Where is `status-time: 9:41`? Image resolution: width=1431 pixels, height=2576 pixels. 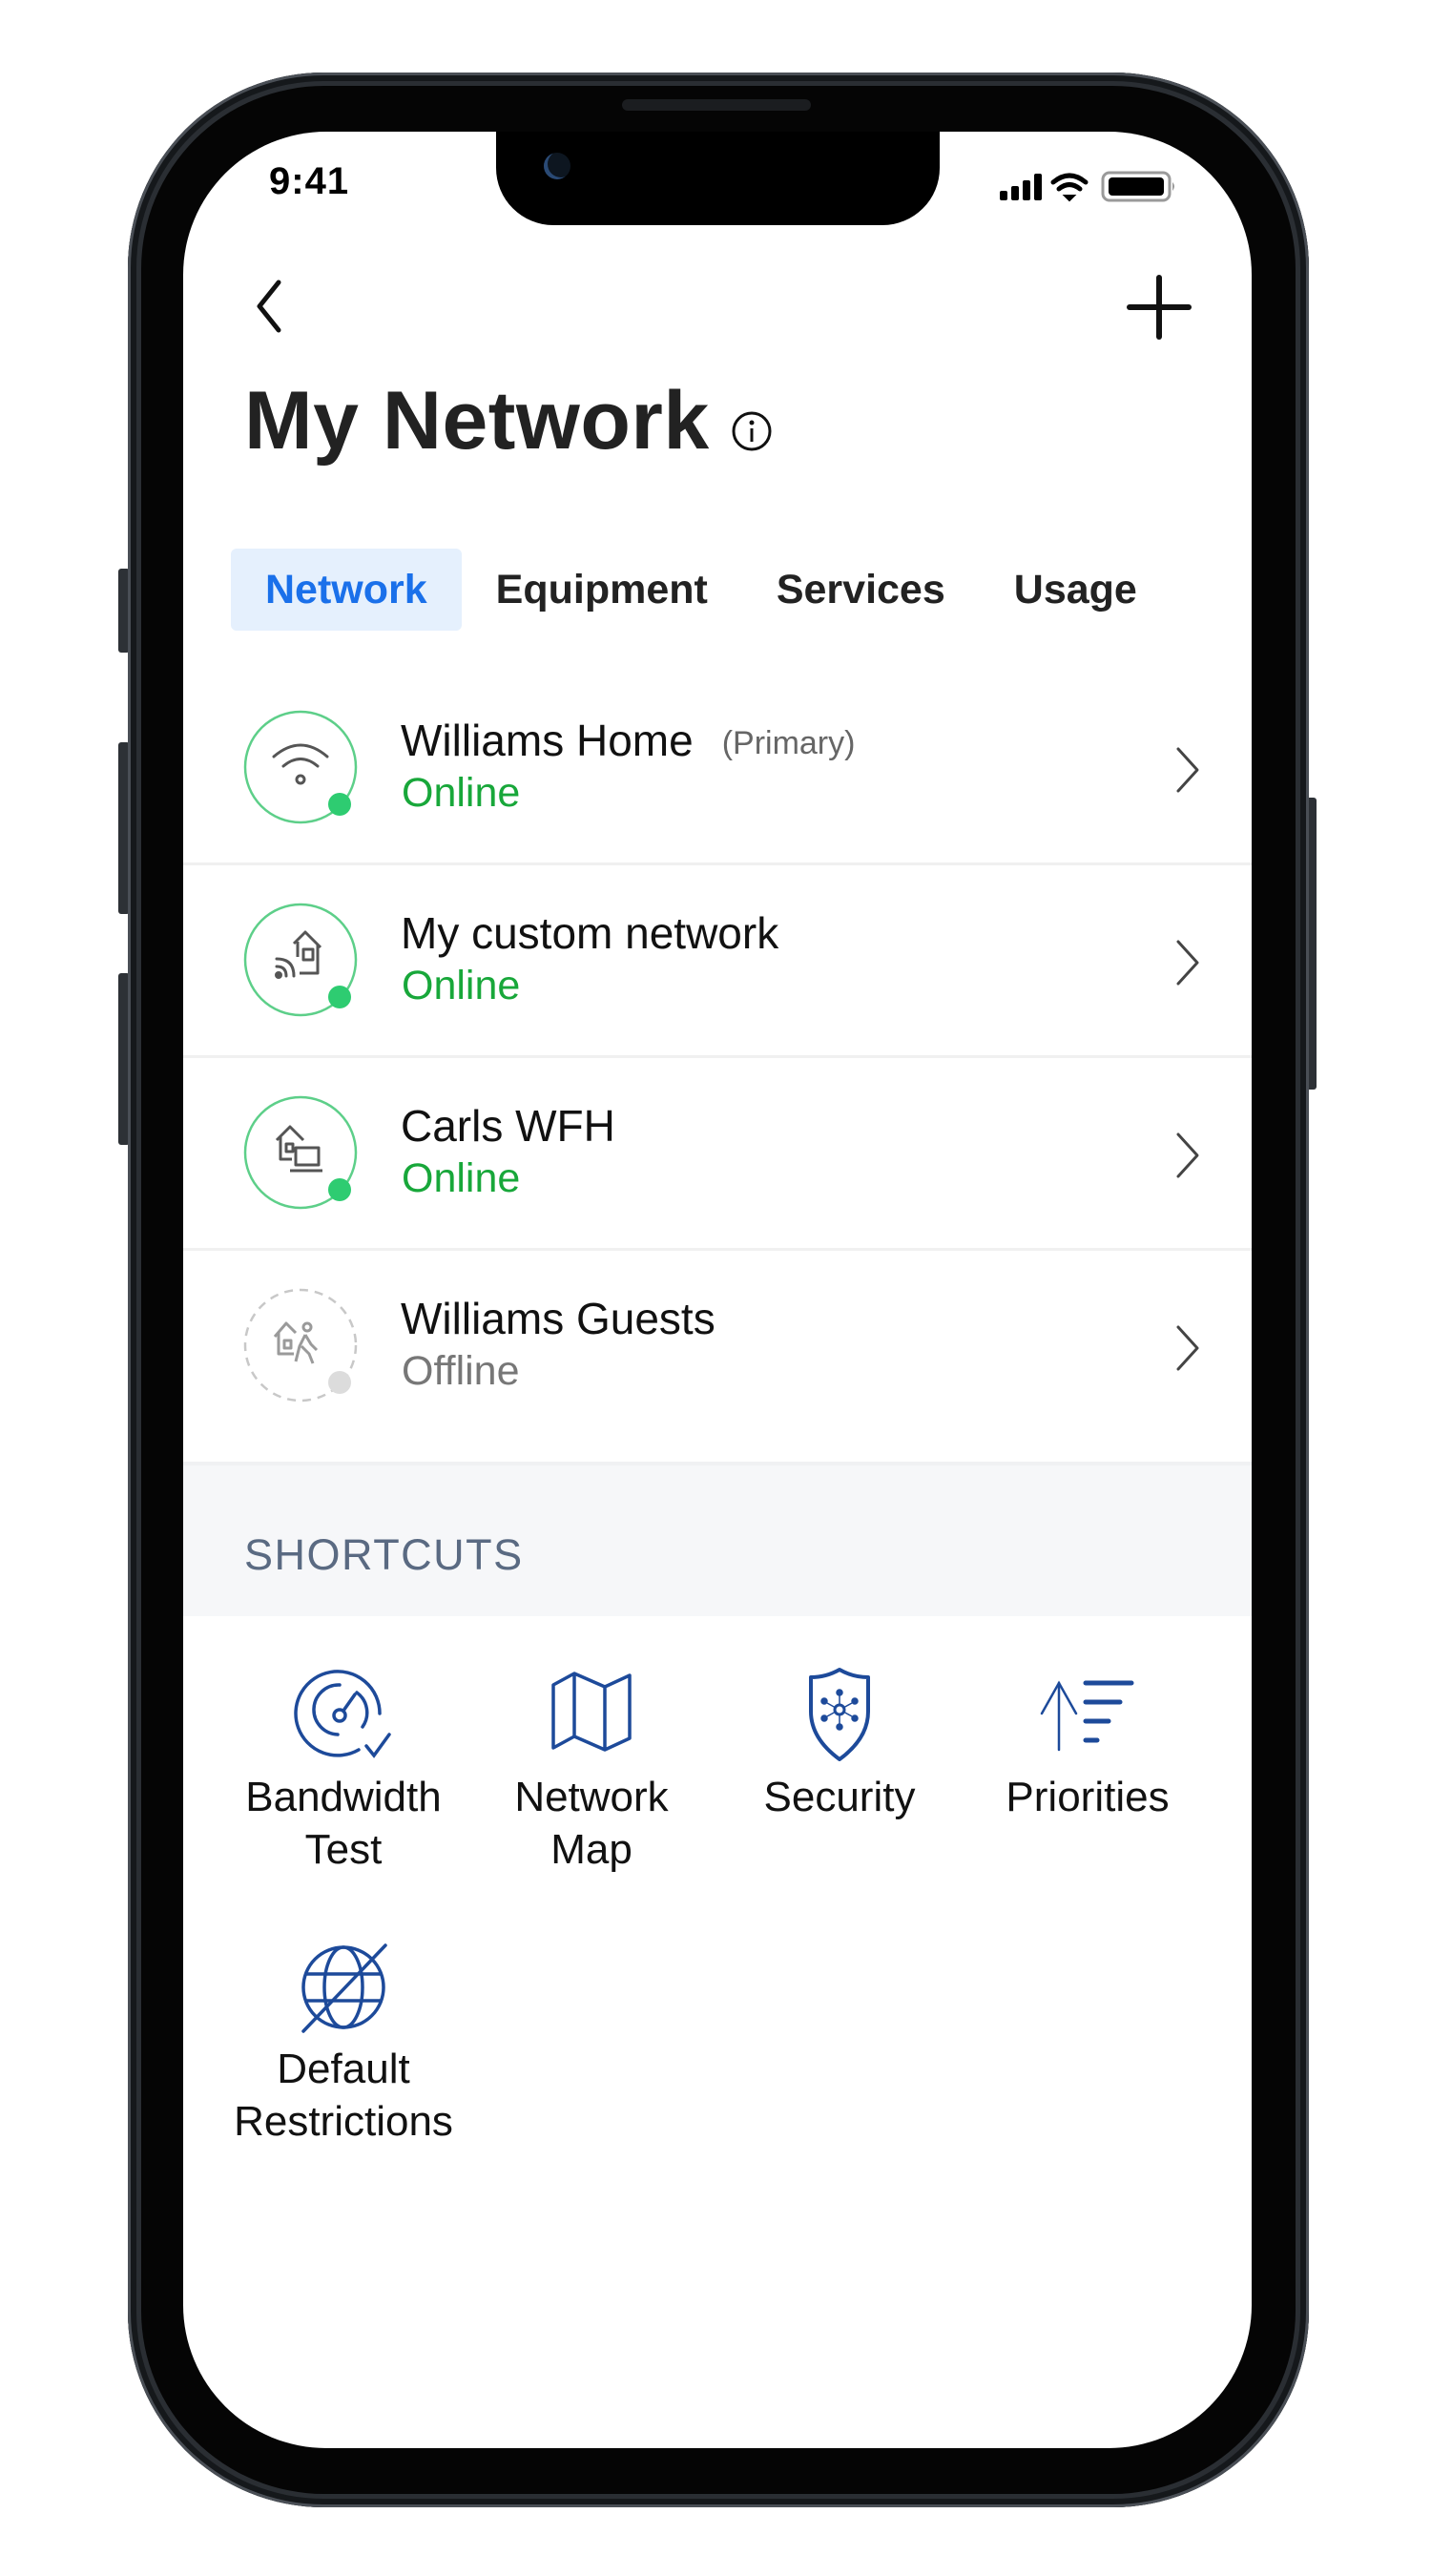 status-time: 9:41 is located at coordinates (309, 181).